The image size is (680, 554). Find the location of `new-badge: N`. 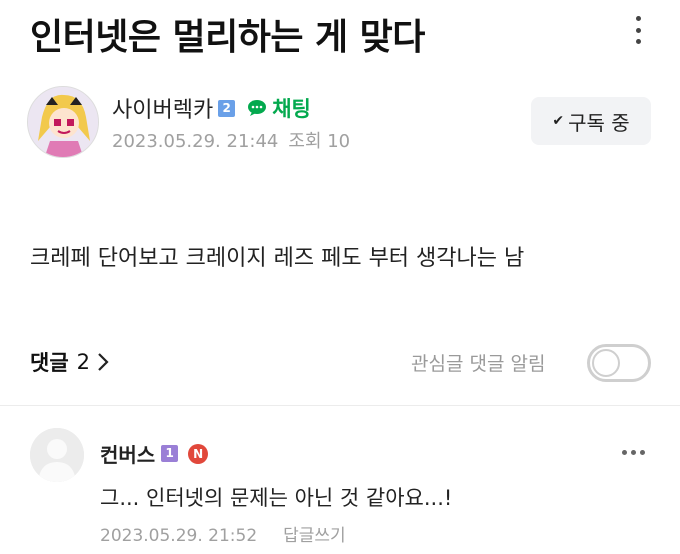

new-badge: N is located at coordinates (198, 453).